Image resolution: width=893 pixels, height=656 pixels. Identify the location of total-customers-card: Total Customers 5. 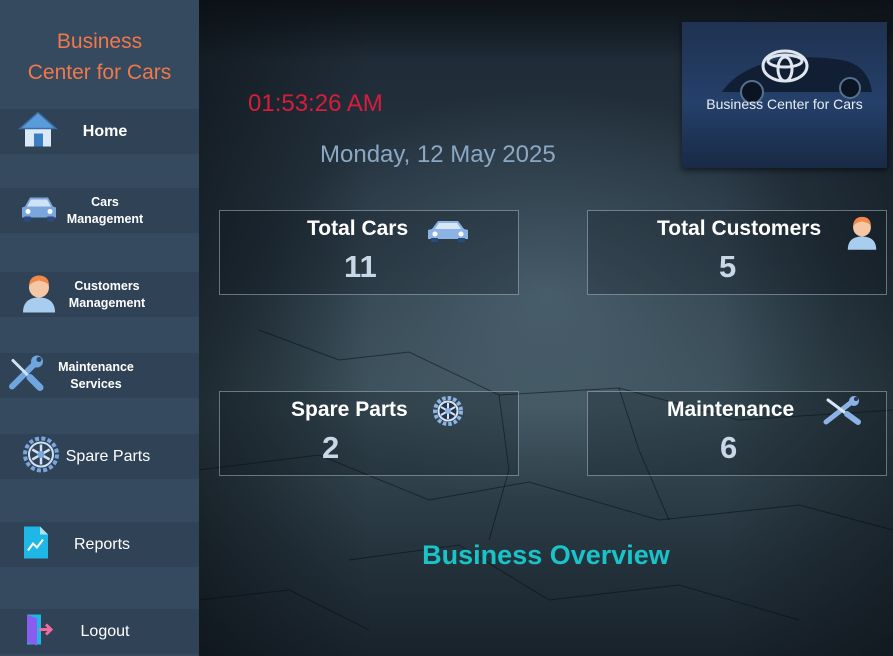
(737, 252).